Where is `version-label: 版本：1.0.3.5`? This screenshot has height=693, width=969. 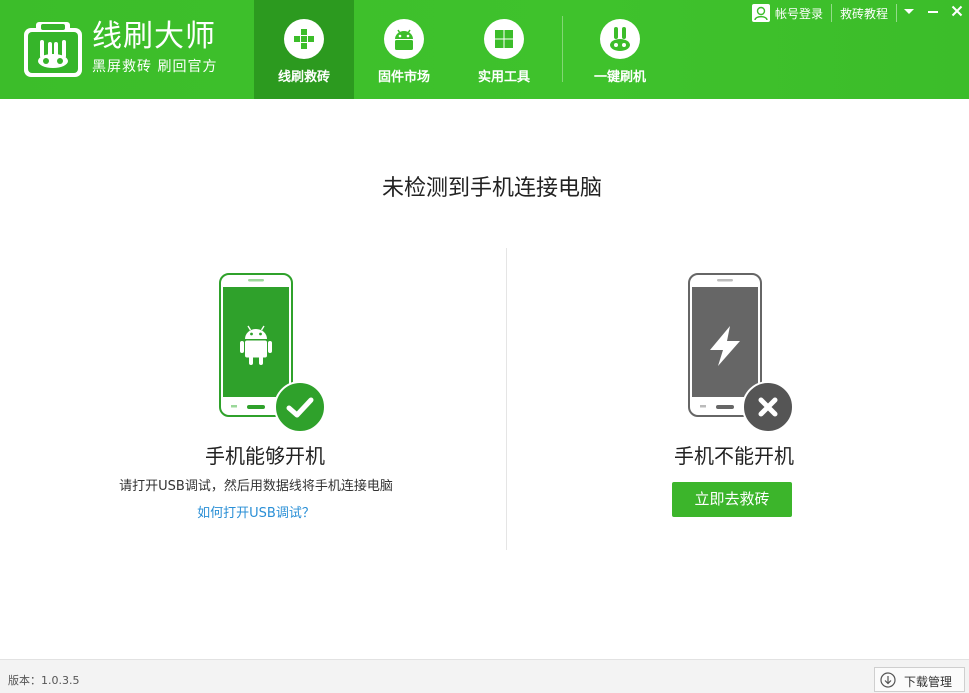
version-label: 版本：1.0.3.5 is located at coordinates (44, 680).